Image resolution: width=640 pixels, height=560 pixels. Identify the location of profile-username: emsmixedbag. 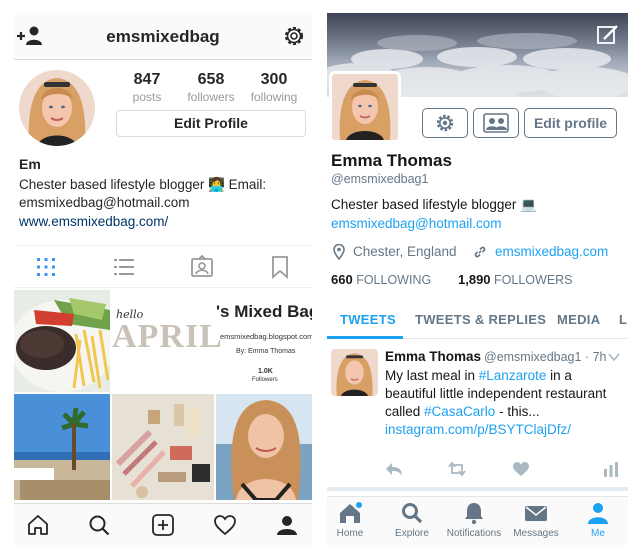
(163, 36).